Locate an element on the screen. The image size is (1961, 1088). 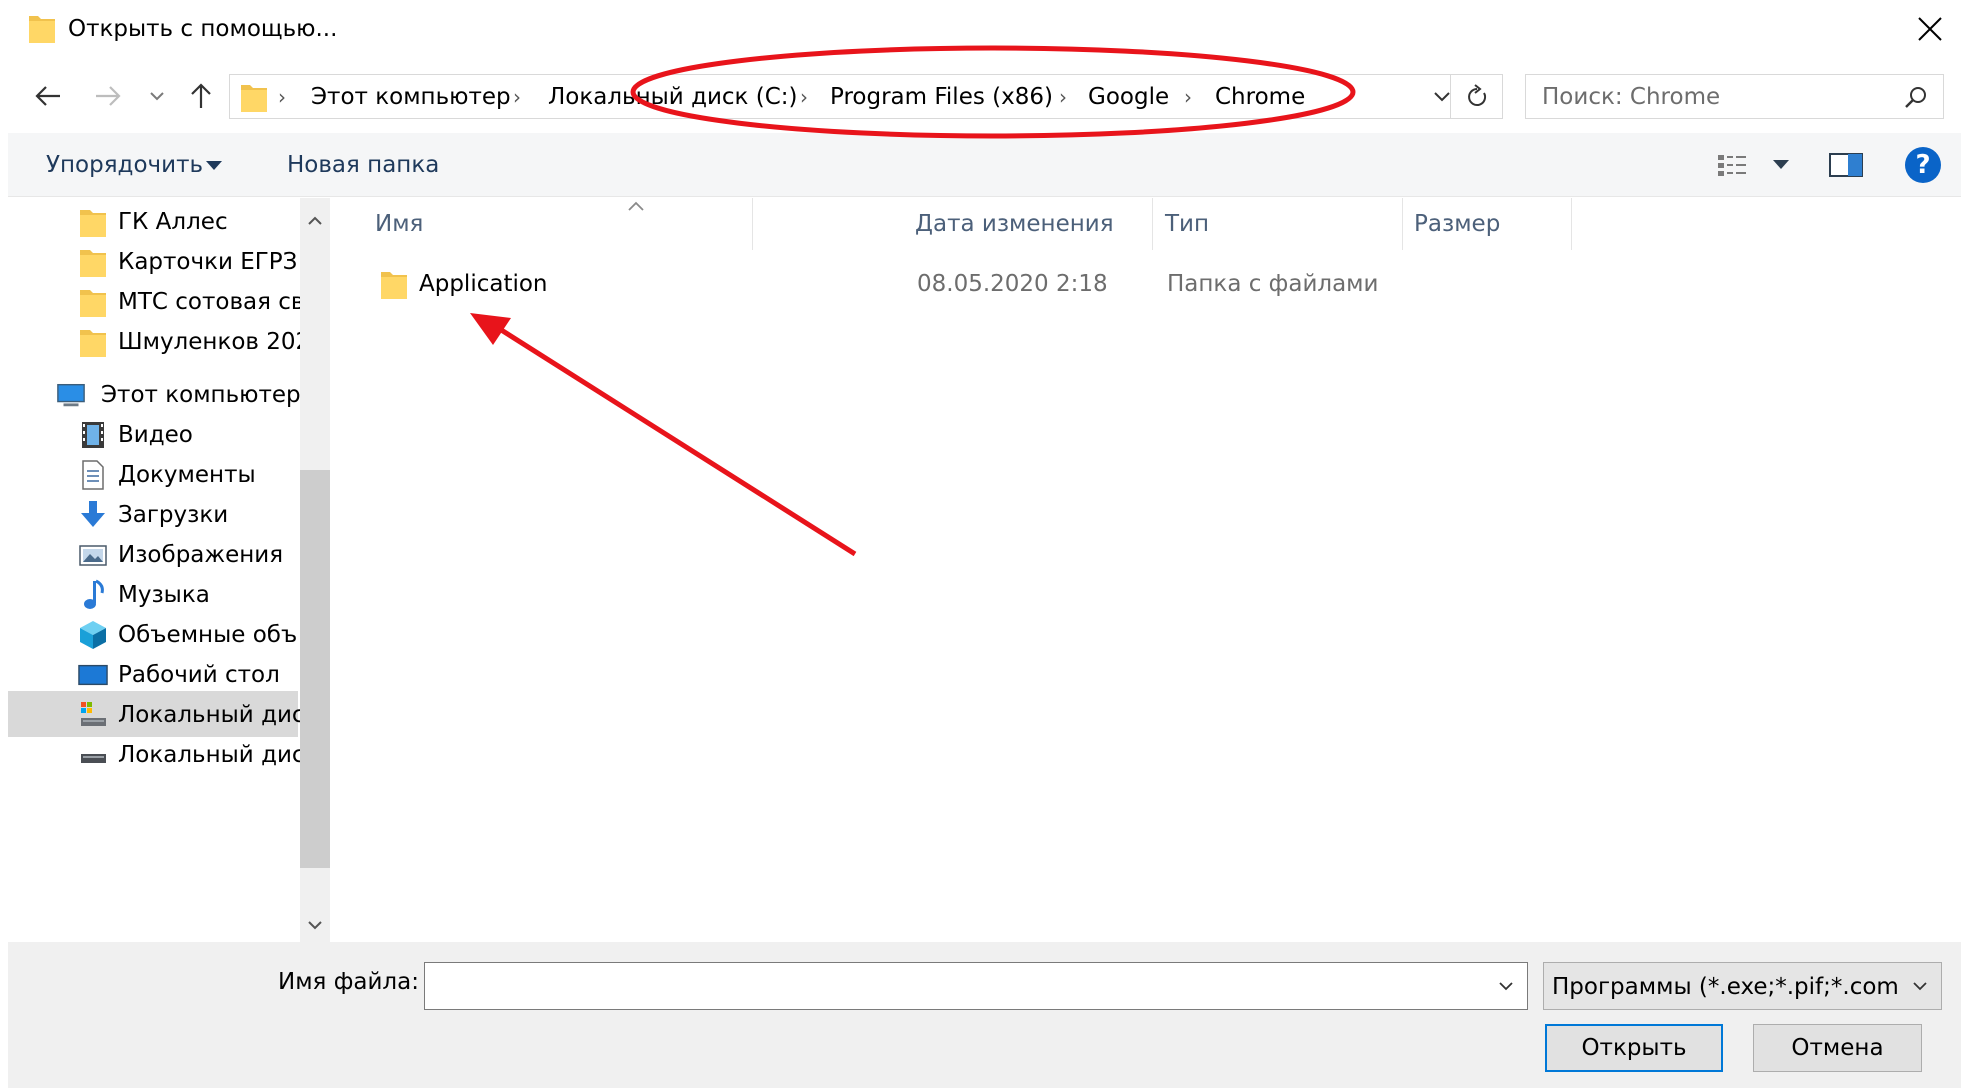
downloads-icon is located at coordinates (93, 514).